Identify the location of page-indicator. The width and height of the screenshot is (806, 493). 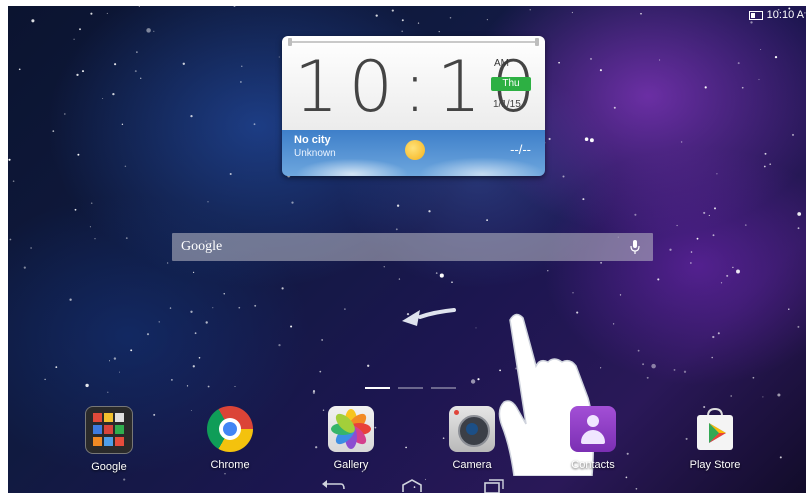
(410, 388).